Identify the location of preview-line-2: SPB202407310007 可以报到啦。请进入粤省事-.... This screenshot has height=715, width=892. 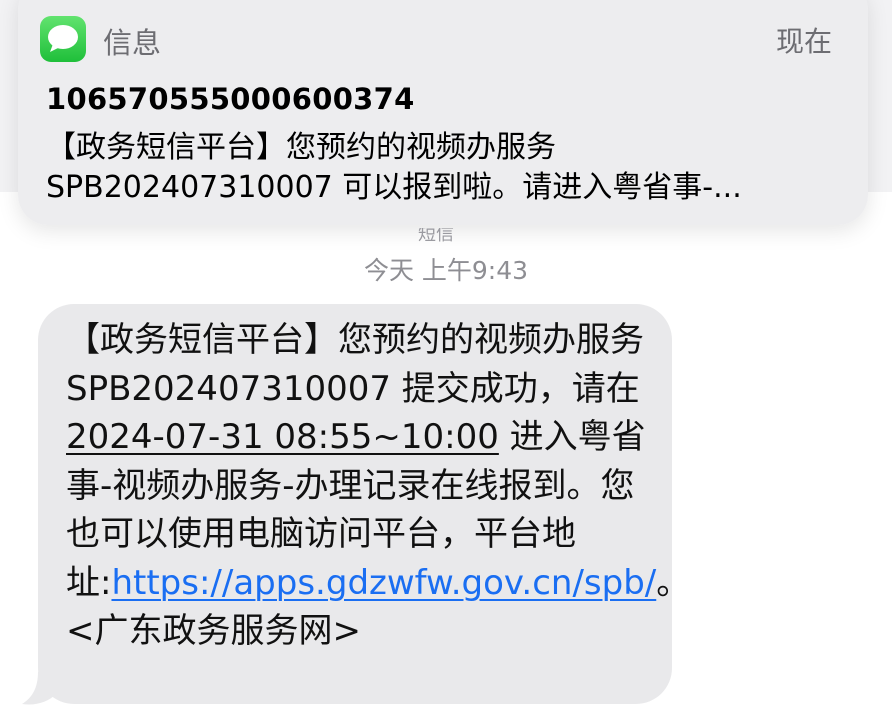
(394, 187).